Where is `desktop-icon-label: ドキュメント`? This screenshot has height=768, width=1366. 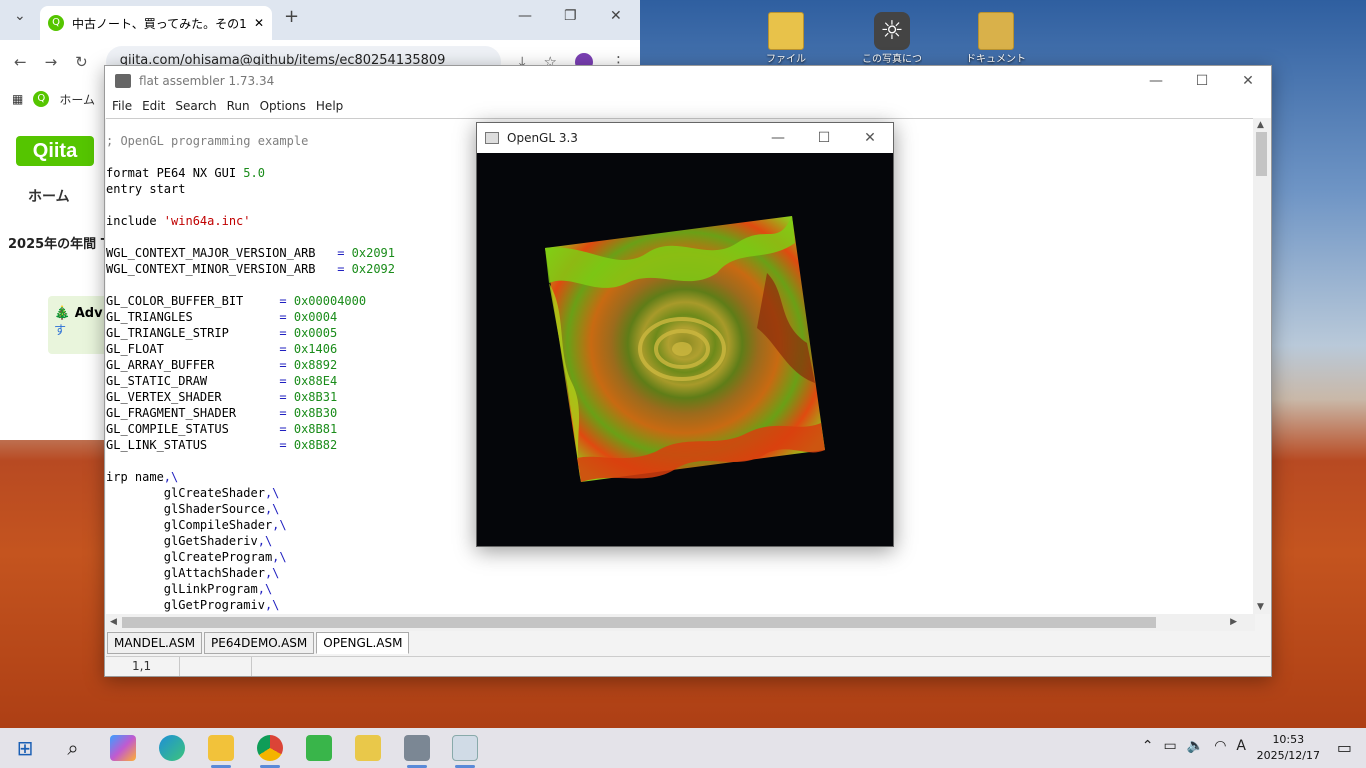
desktop-icon-label: ドキュメント is located at coordinates (996, 59).